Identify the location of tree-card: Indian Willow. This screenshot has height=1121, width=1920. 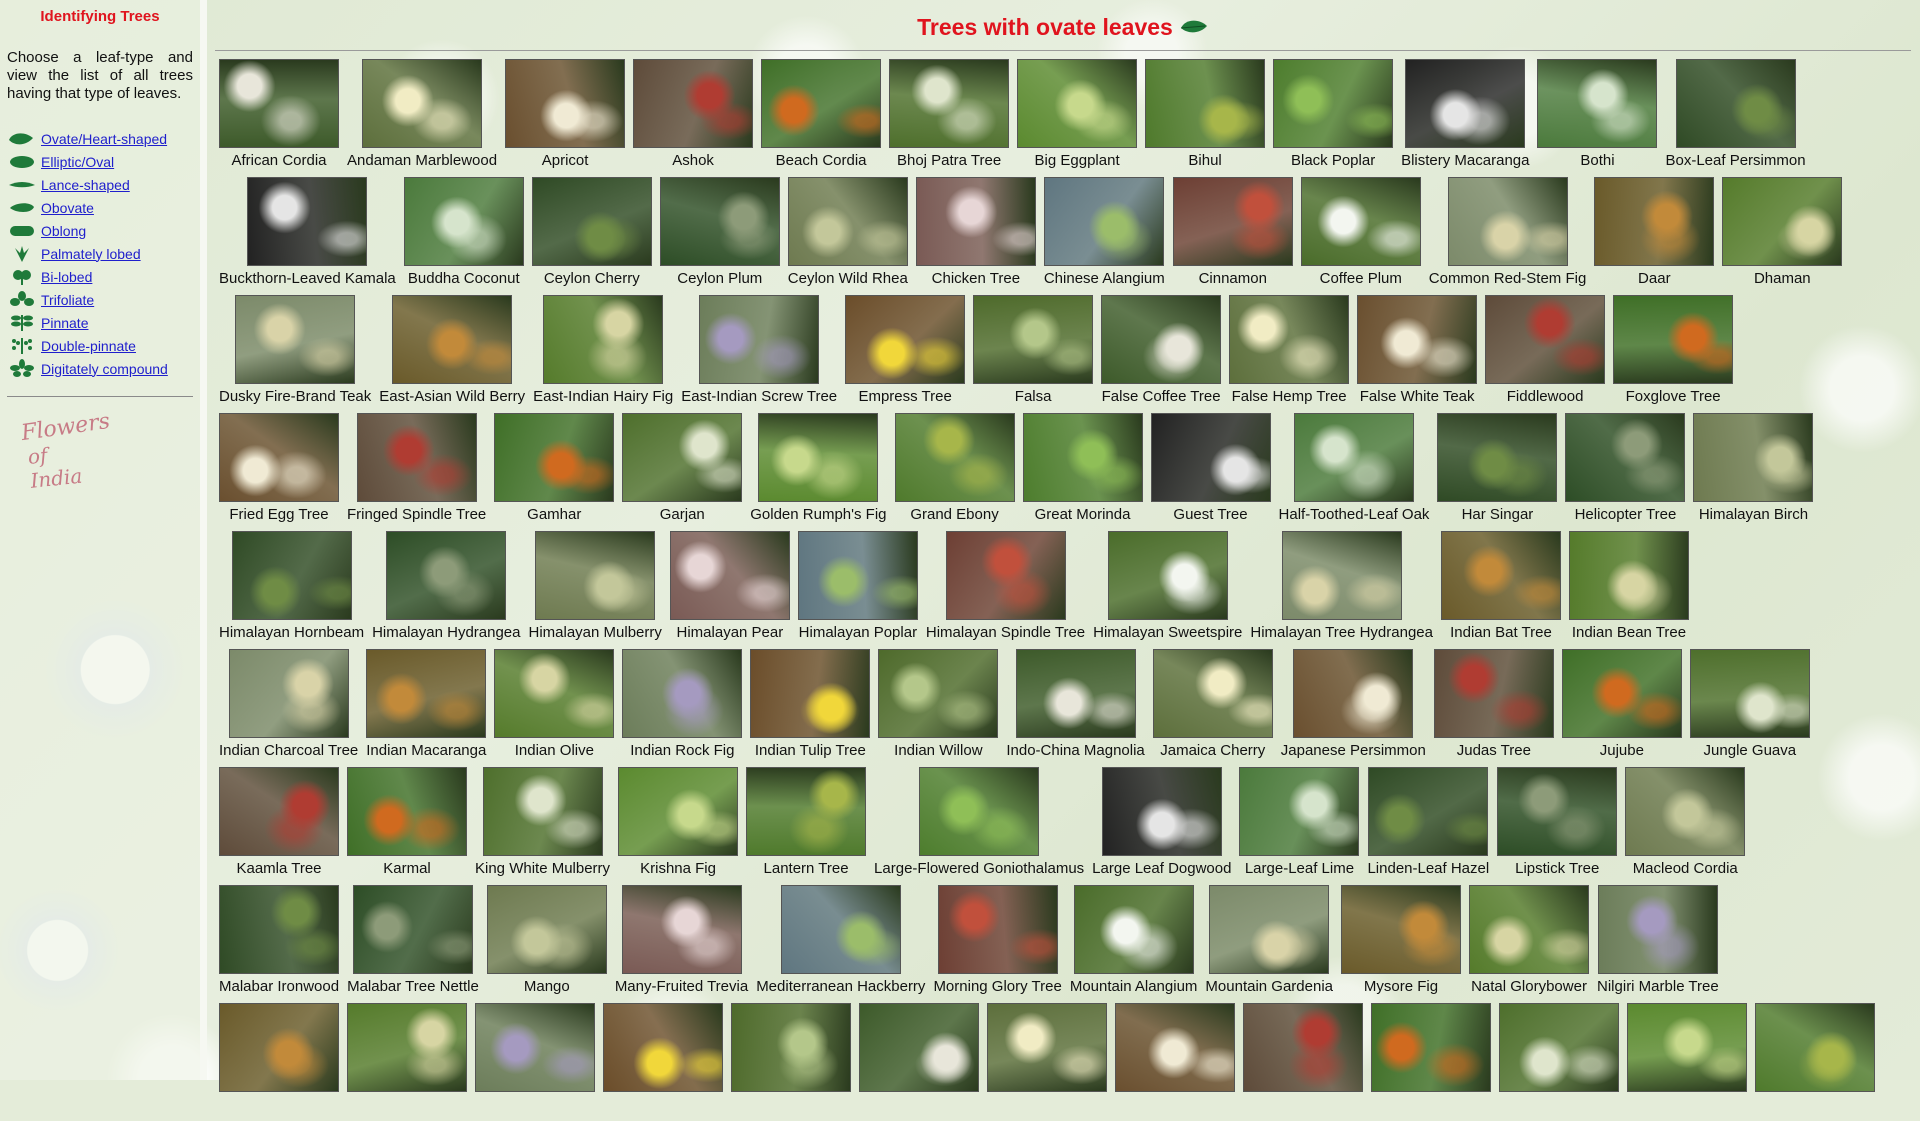
(938, 704).